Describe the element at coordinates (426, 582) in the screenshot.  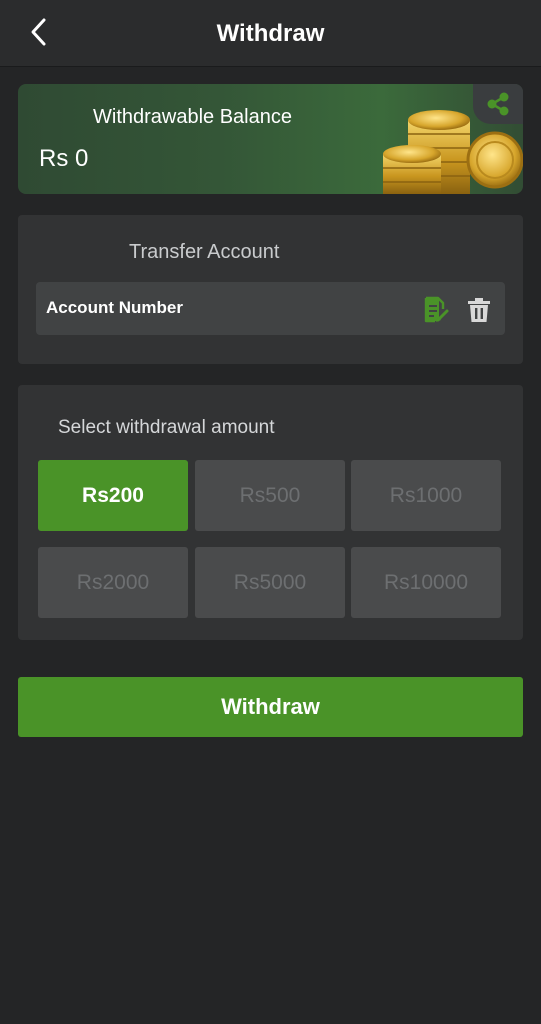
I see `amount-option-10000: Rs10000` at that location.